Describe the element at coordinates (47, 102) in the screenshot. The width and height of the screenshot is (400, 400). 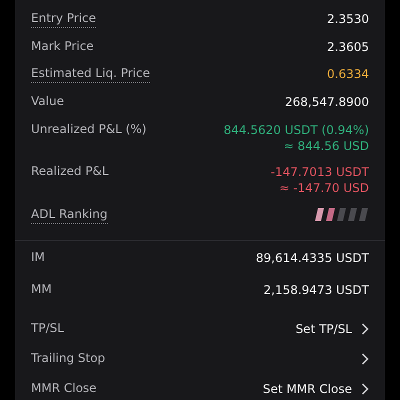
I see `field-label: Value` at that location.